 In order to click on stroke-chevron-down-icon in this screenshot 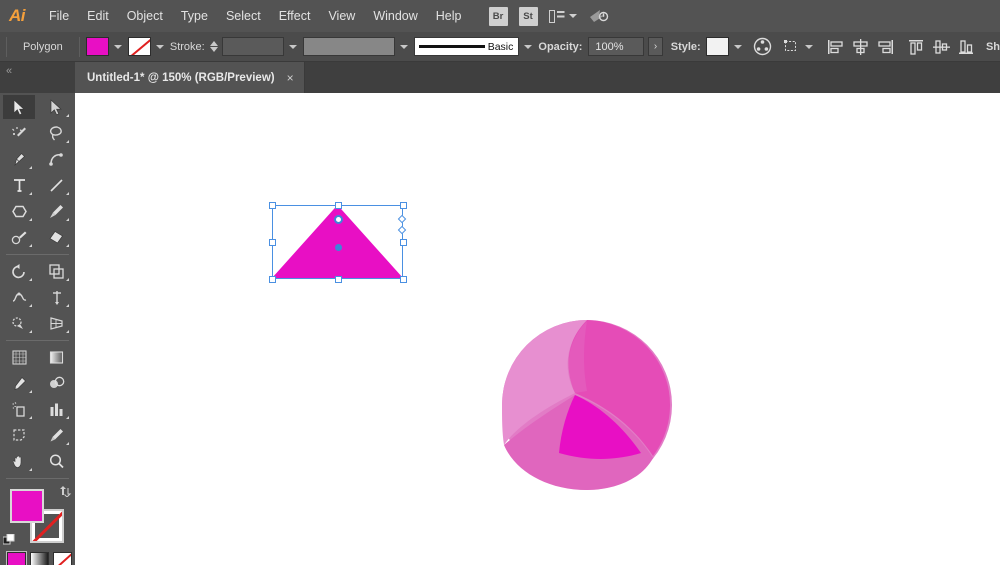, I will do `click(159, 46)`.